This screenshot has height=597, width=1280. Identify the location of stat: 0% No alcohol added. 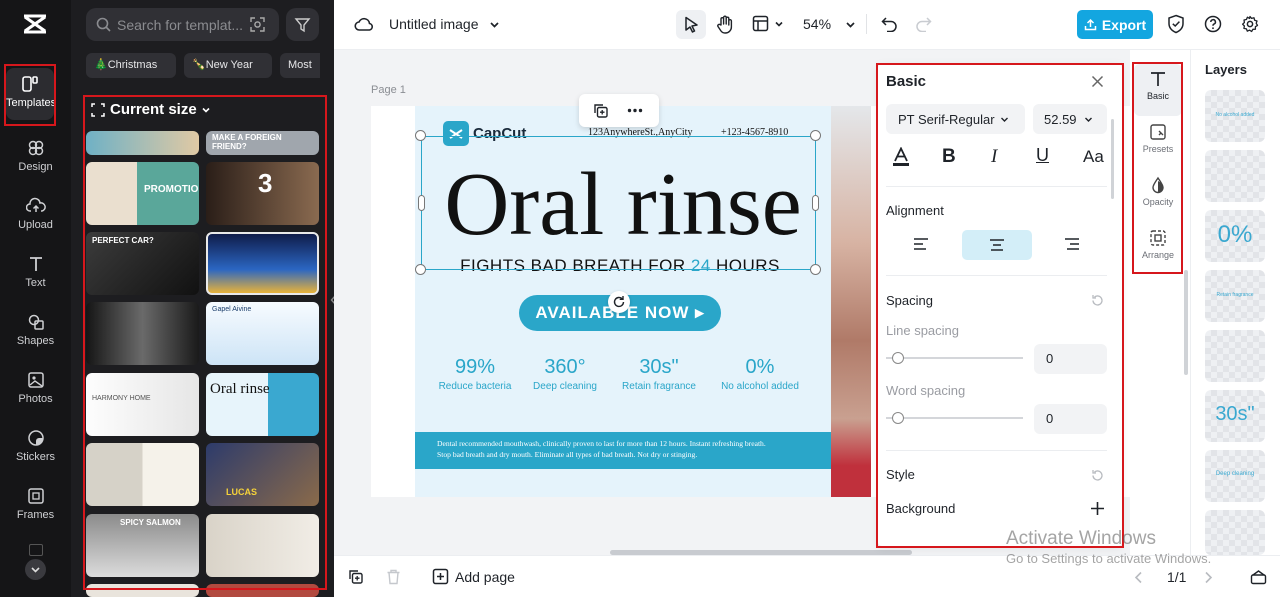
(760, 374).